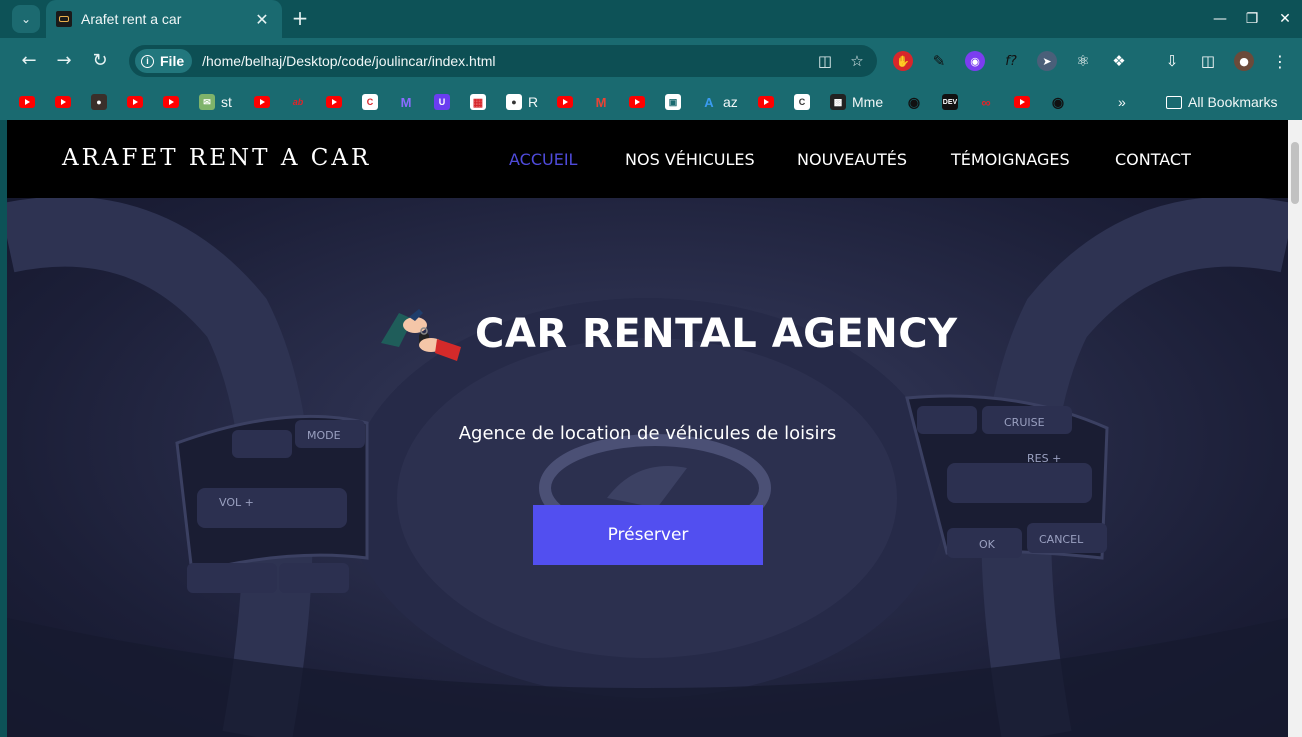 Image resolution: width=1302 pixels, height=737 pixels. What do you see at coordinates (1011, 61) in the screenshot?
I see `function-extension-icon: f?` at bounding box center [1011, 61].